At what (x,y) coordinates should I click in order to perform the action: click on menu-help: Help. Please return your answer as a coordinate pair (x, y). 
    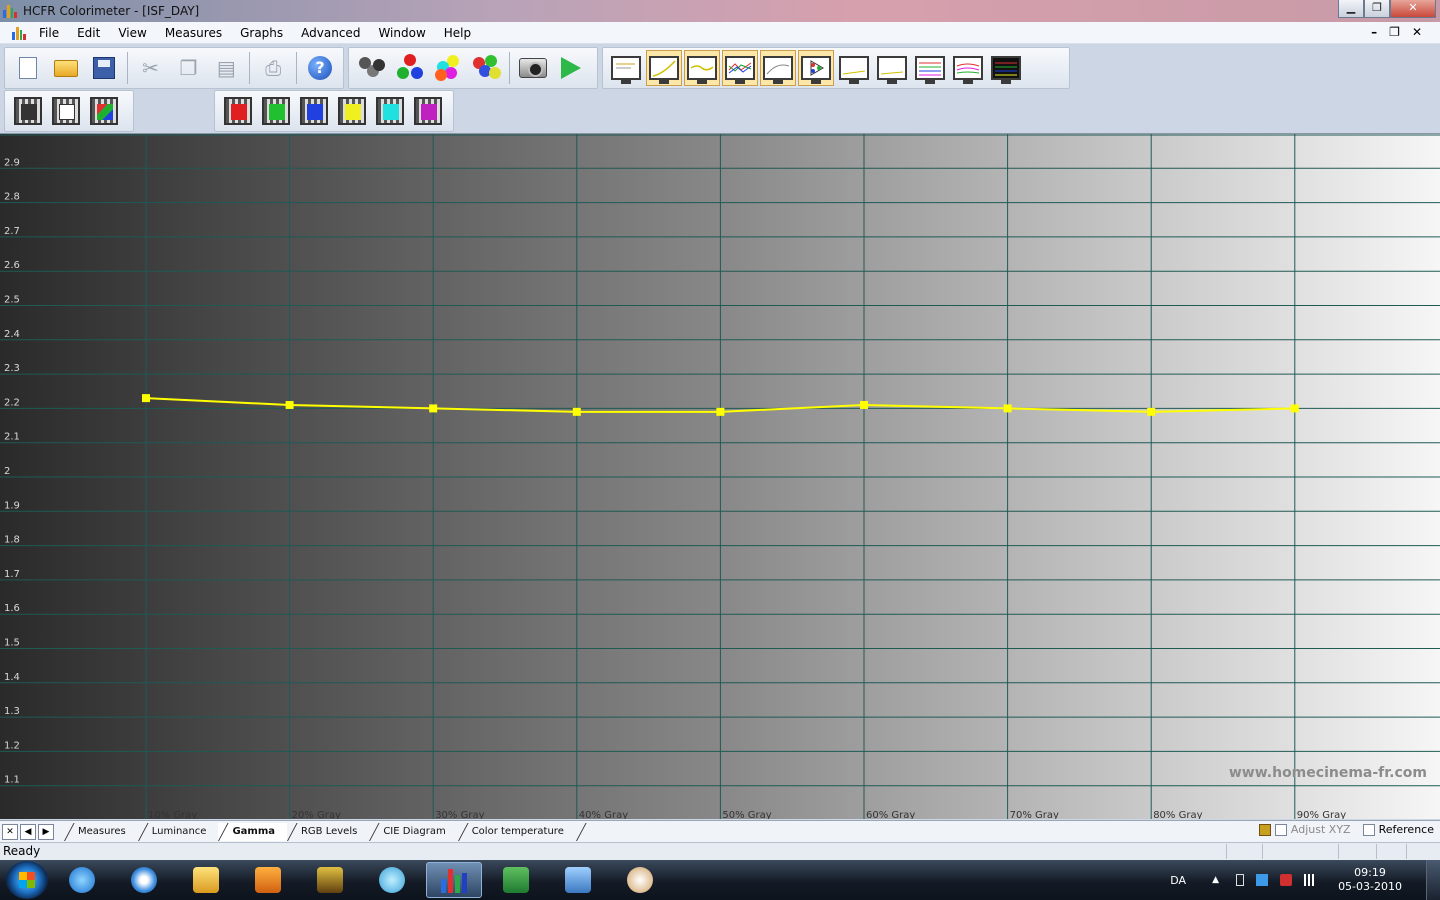
    Looking at the image, I should click on (457, 33).